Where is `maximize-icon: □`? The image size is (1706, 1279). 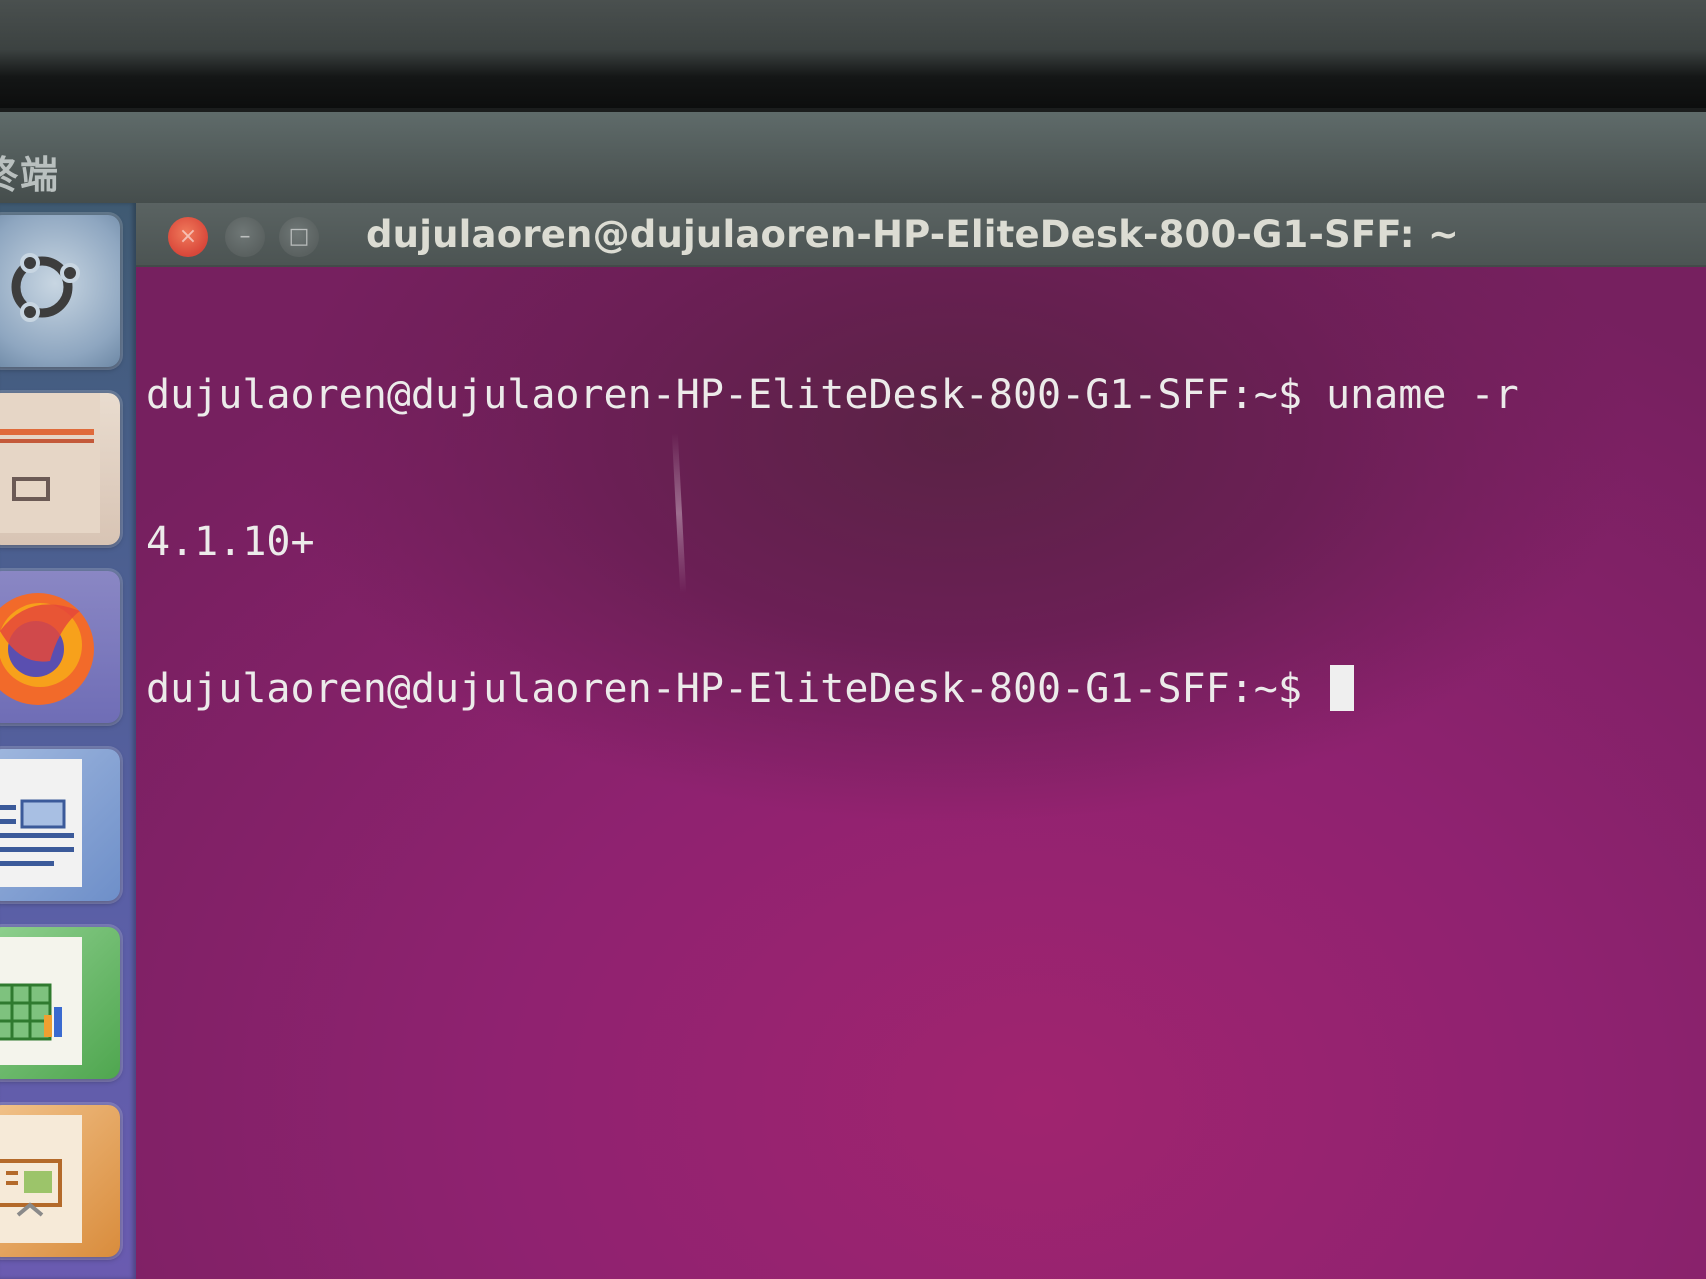 maximize-icon: □ is located at coordinates (299, 236).